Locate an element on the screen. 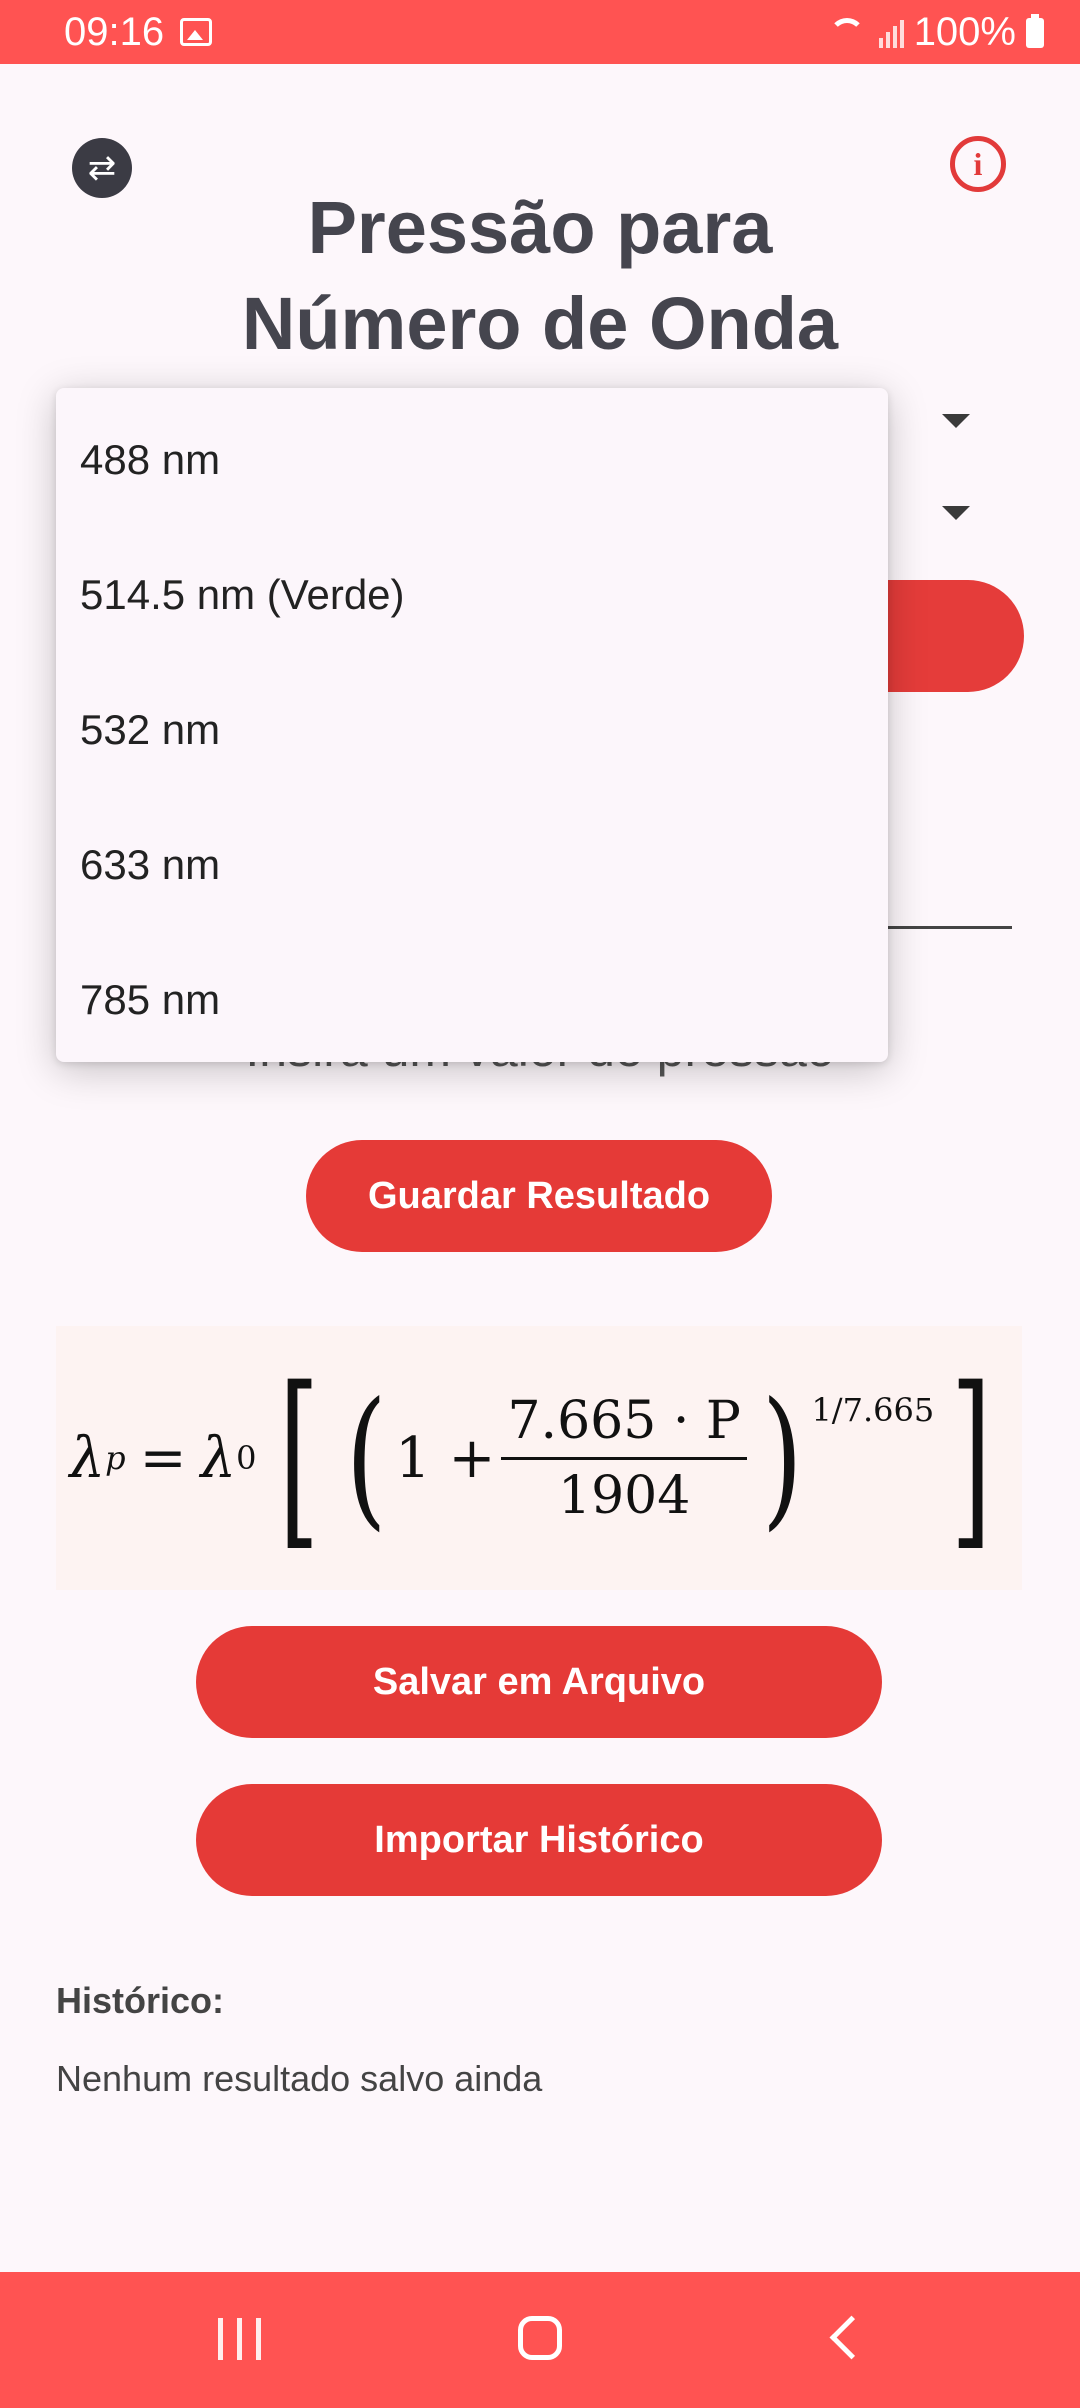 This screenshot has width=1080, height=2408. formula-lhs: λ is located at coordinates (87, 1458).